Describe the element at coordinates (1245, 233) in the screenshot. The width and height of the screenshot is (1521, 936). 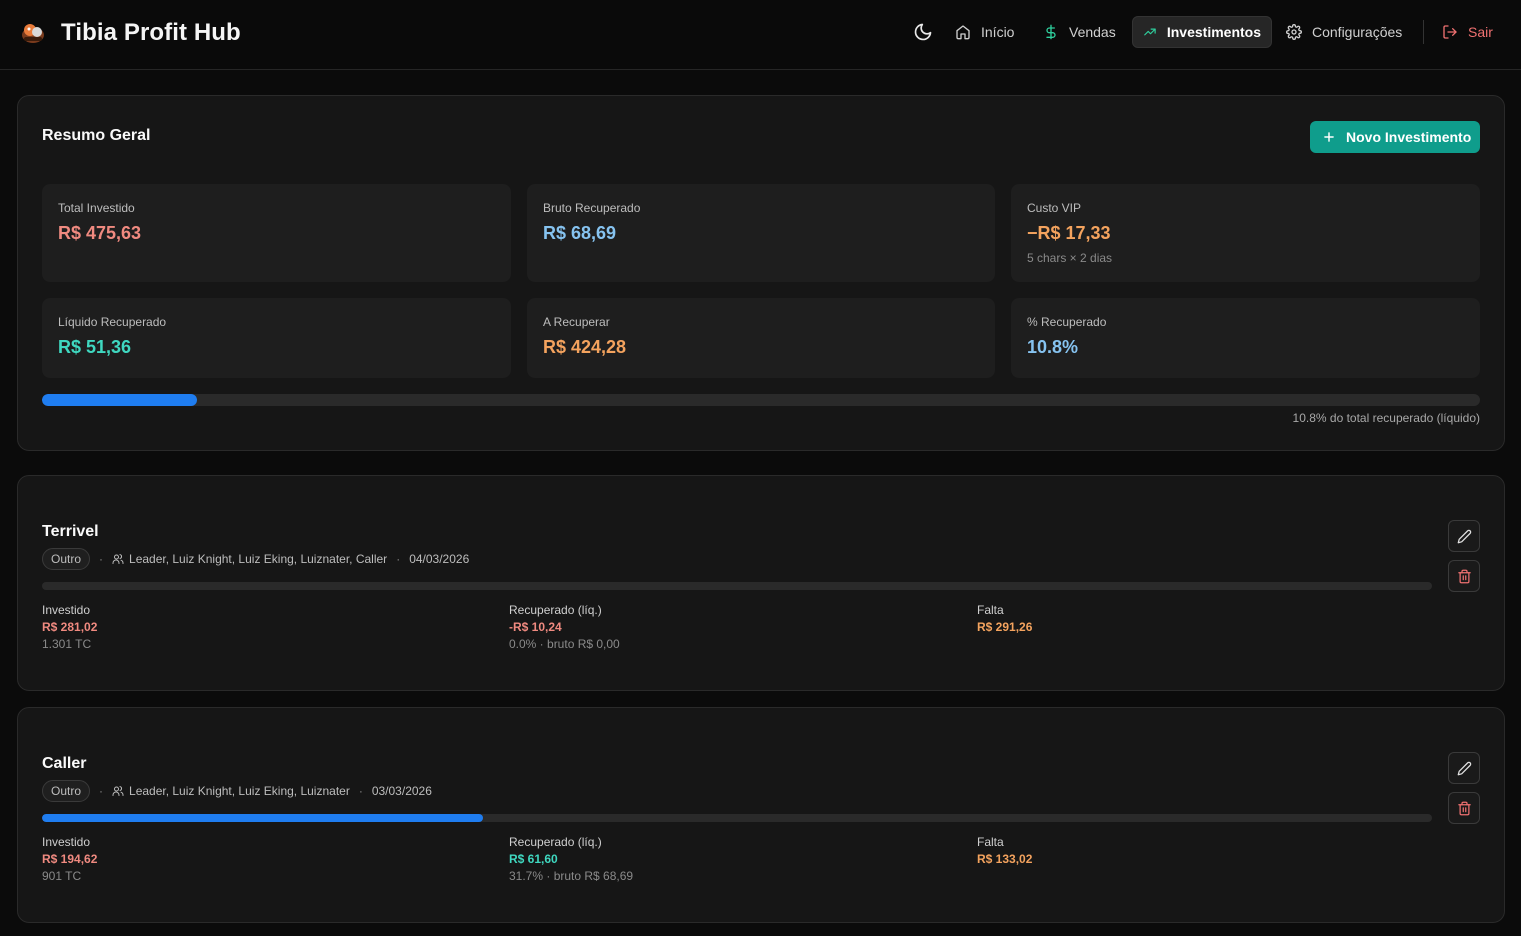
I see `stat-custo-vip: Custo VIP −R$ 17,33 5 chars × 2 dias` at that location.